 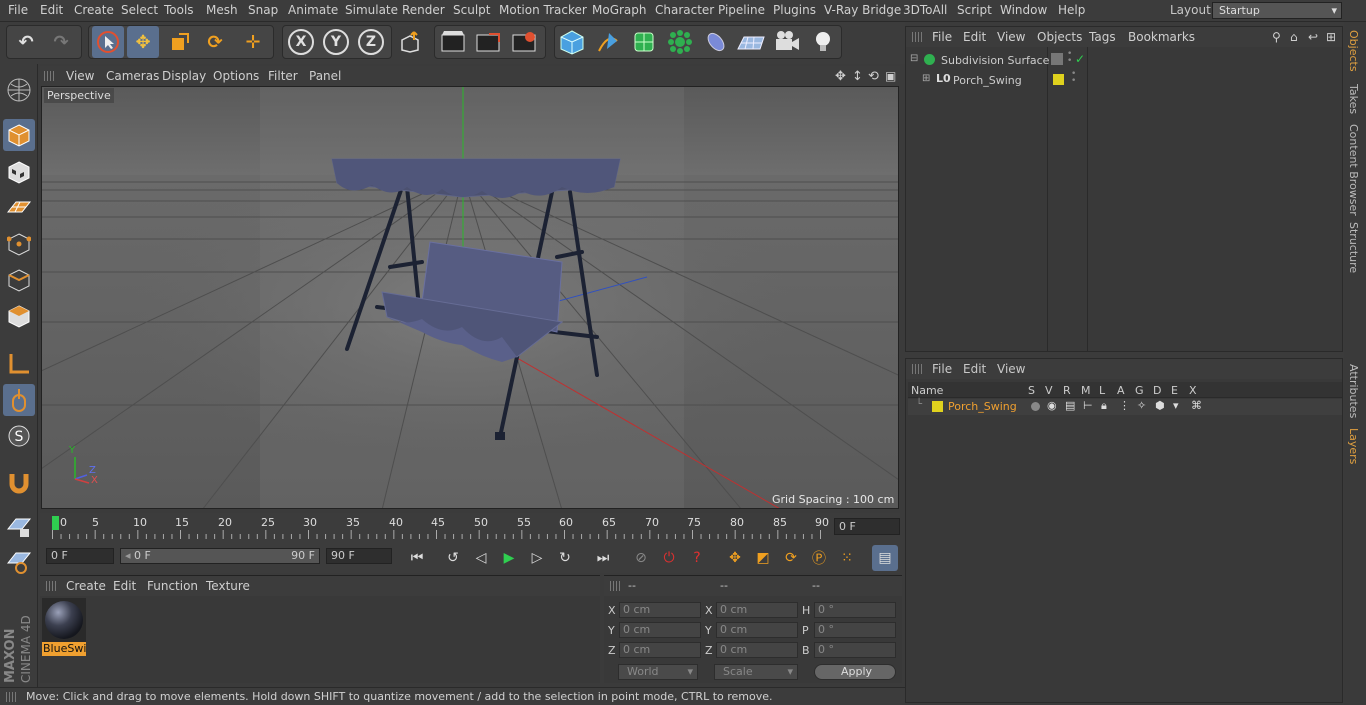 I want to click on tweak-mode-icon, so click(x=19, y=400).